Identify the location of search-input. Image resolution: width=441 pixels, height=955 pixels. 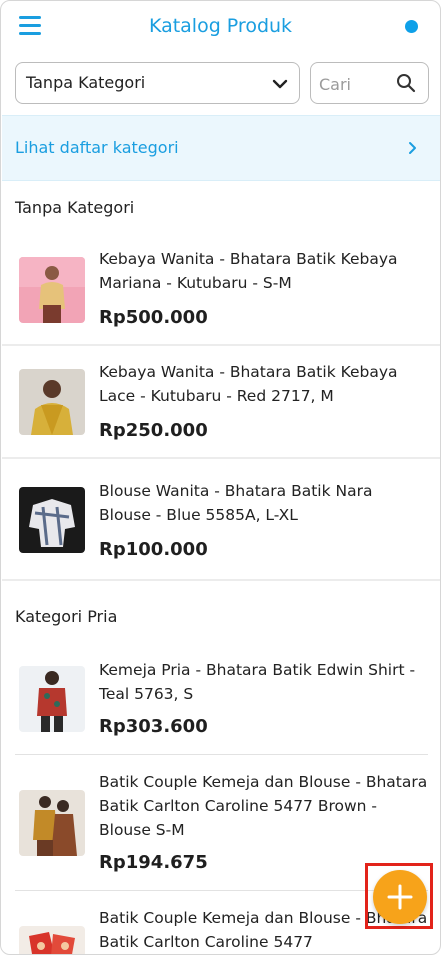
(356, 84).